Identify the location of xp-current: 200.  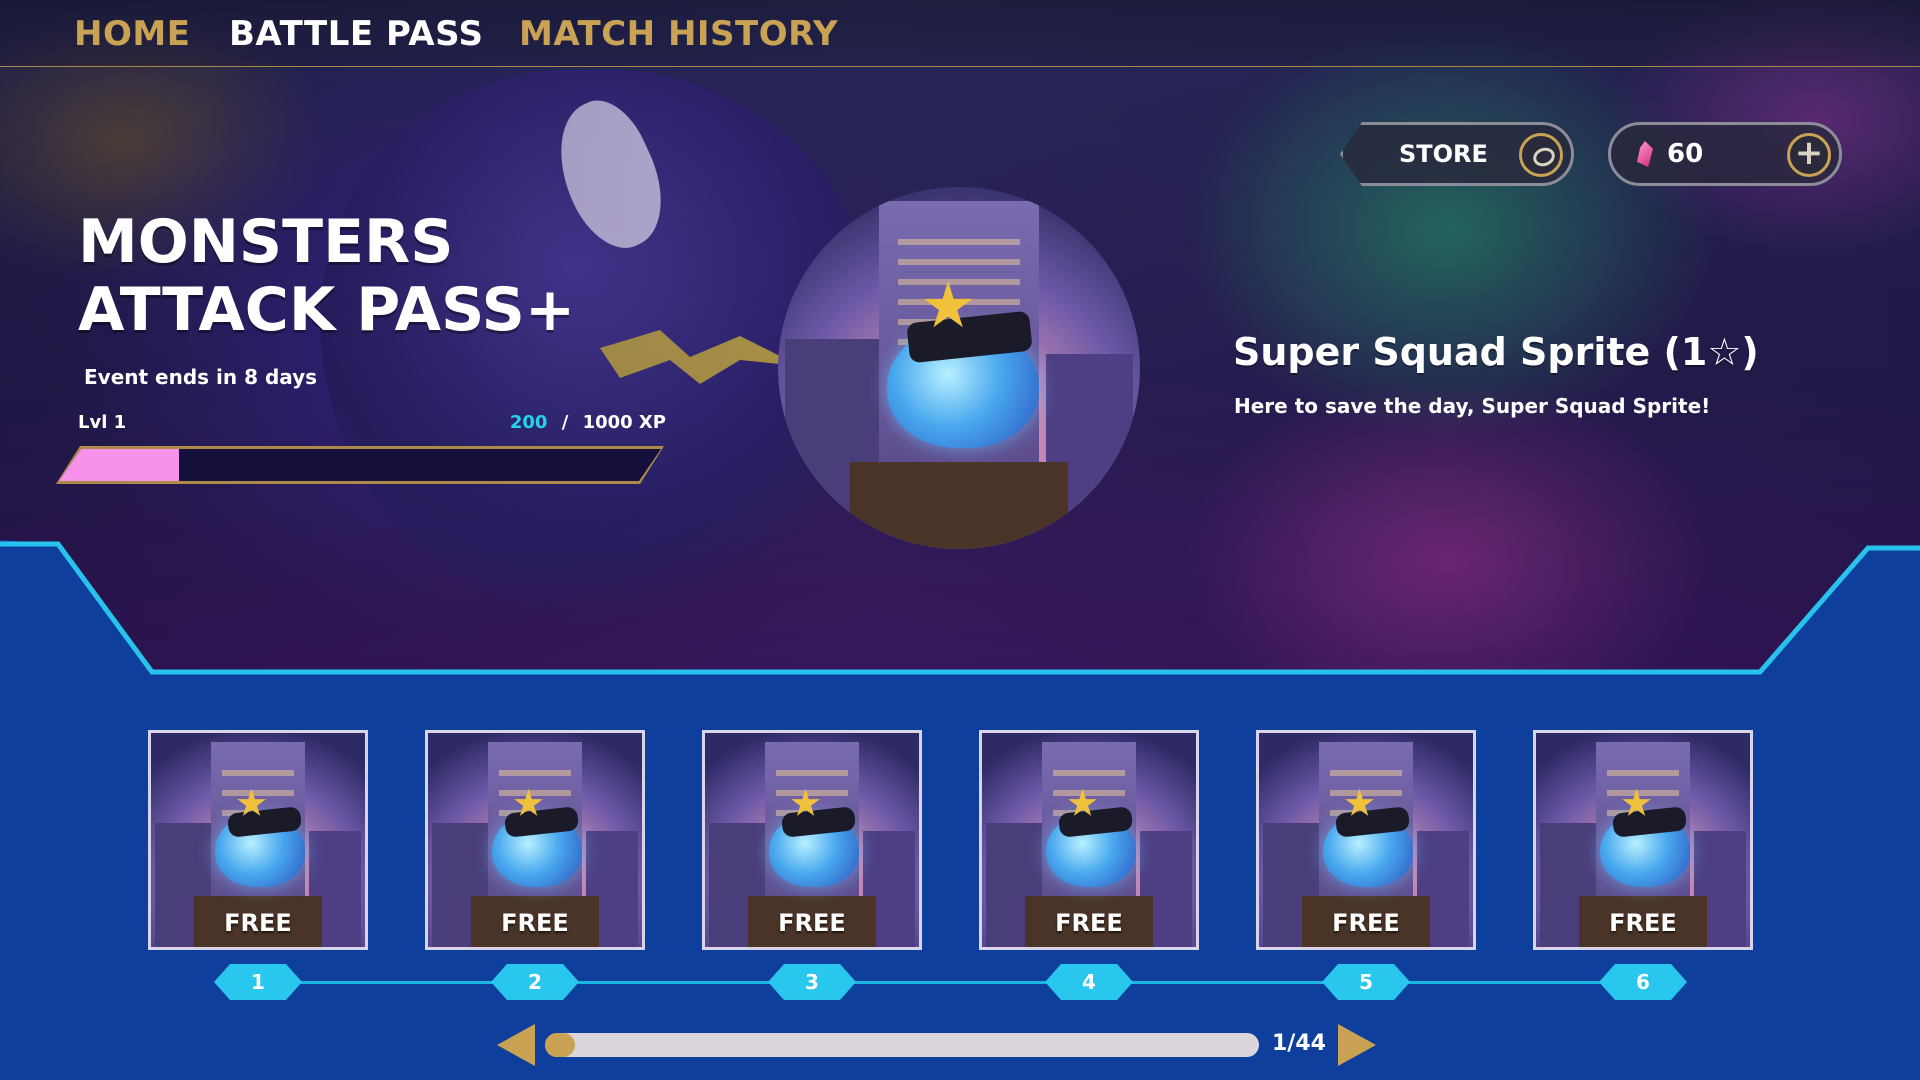
(528, 422).